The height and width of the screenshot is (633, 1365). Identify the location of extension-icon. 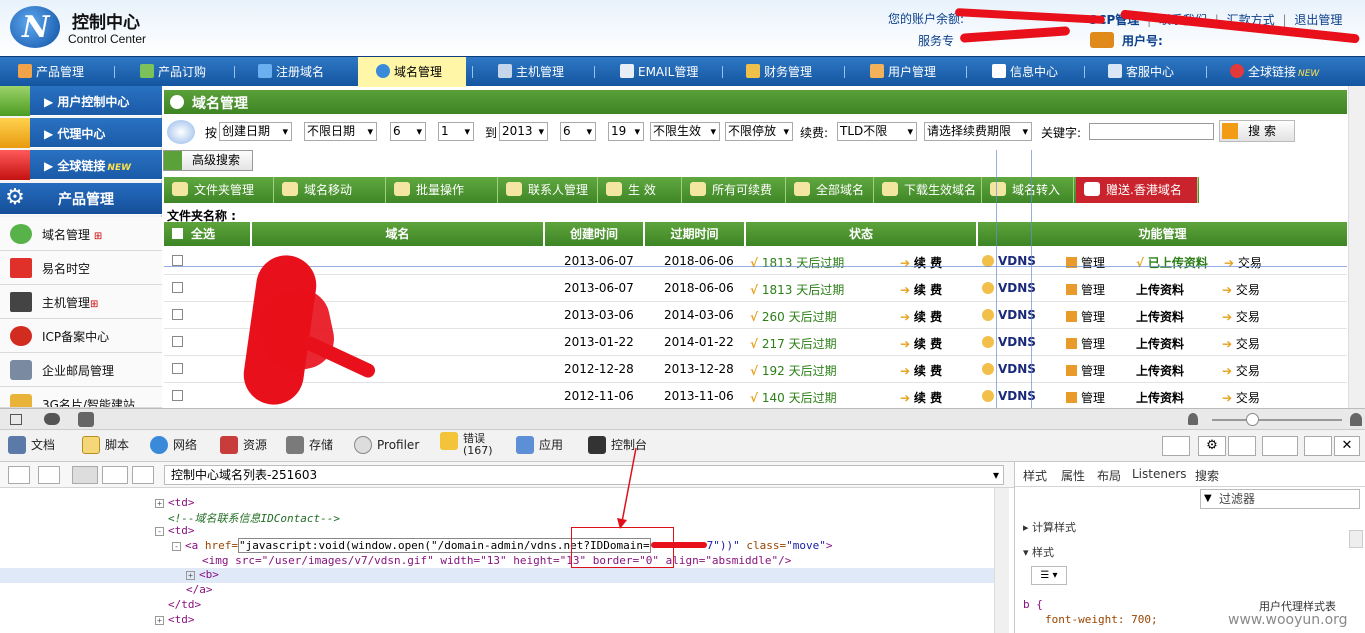
(86, 419).